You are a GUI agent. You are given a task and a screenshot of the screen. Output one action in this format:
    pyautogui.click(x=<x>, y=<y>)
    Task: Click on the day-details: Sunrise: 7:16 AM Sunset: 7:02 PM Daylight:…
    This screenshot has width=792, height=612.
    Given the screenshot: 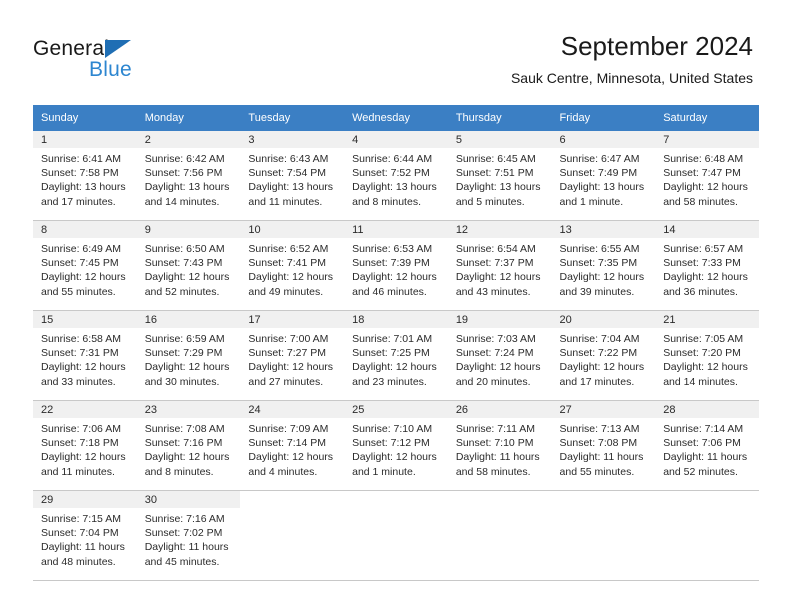 What is the action you would take?
    pyautogui.click(x=189, y=538)
    